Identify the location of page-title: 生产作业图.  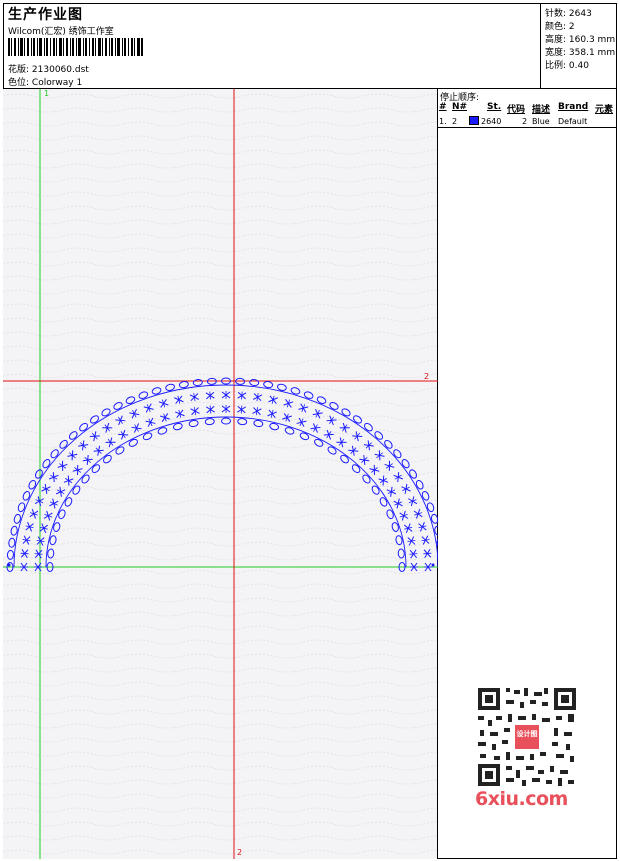
(45, 15).